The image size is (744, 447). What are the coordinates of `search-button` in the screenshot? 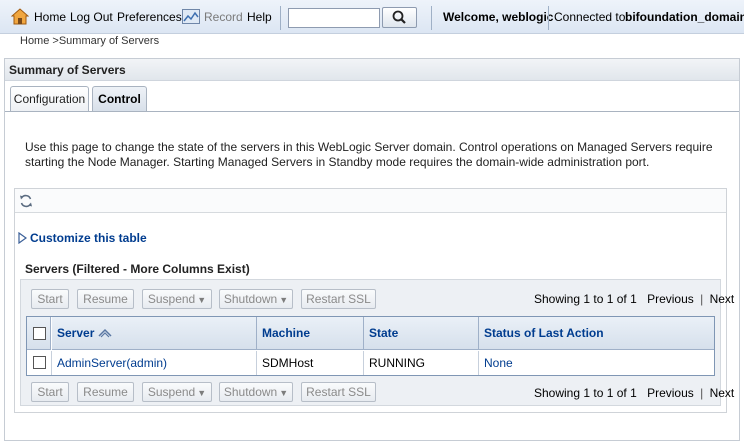 It's located at (399, 17).